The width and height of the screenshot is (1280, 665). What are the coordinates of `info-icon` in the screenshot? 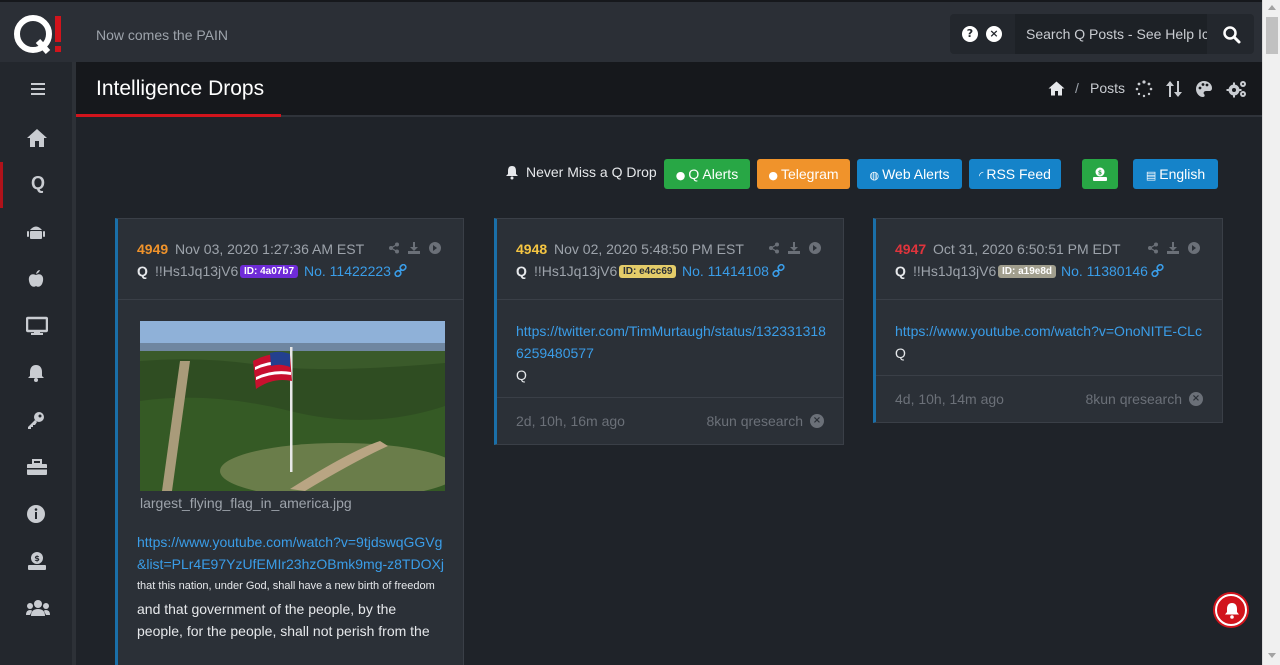 It's located at (36, 514).